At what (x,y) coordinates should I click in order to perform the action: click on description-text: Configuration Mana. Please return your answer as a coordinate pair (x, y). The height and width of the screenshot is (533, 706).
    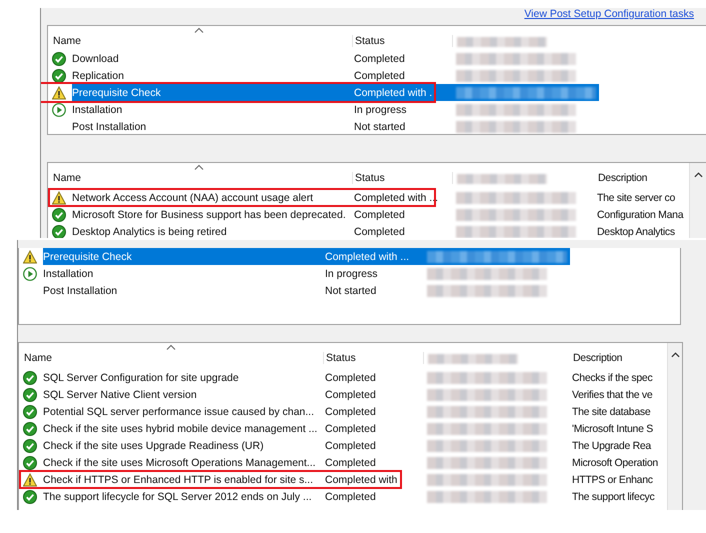
    Looking at the image, I should click on (640, 214).